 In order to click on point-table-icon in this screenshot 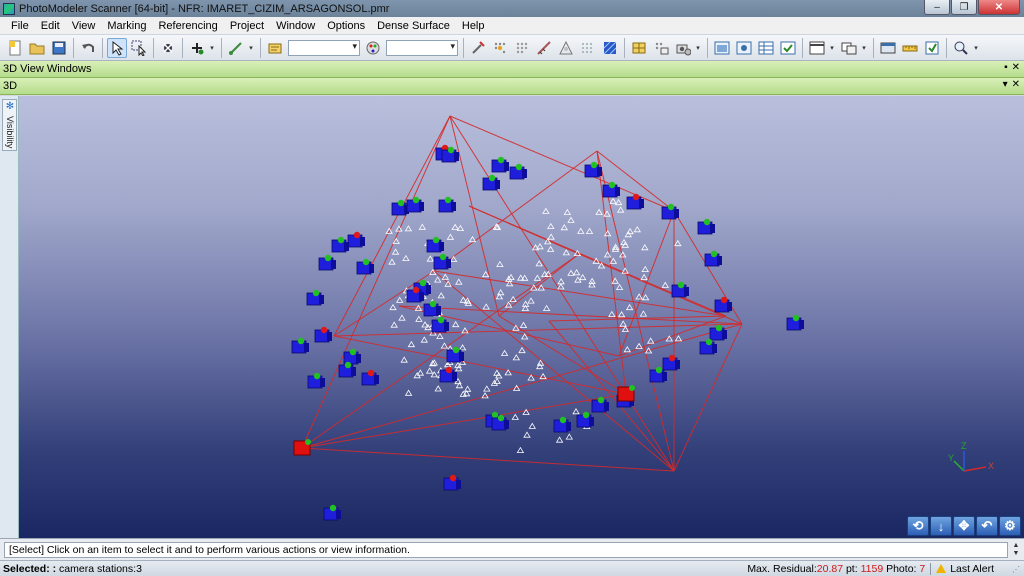, I will do `click(522, 48)`.